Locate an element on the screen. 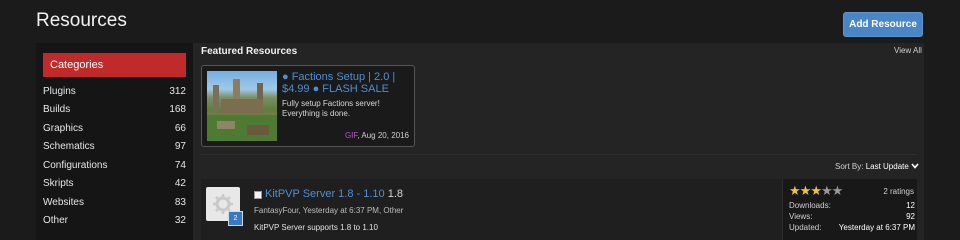  sidebar-item-count: 42 is located at coordinates (180, 183).